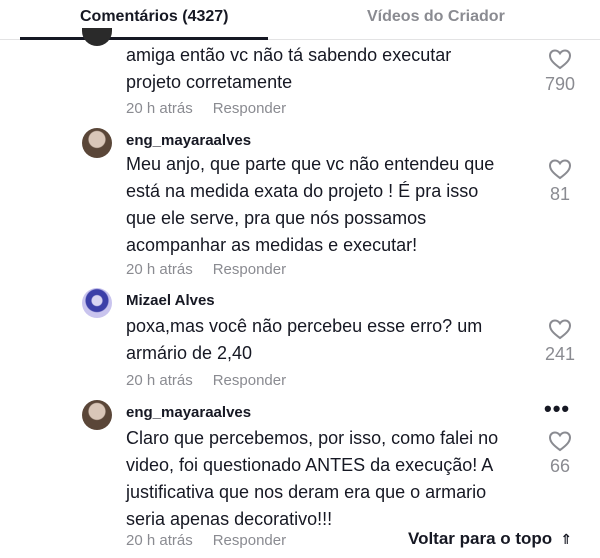  Describe the element at coordinates (154, 17) in the screenshot. I see `tab-comments: Comentários (4327)` at that location.